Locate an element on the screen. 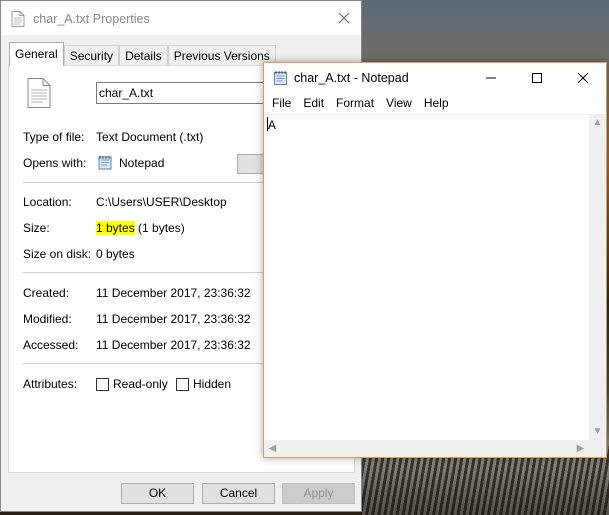 Image resolution: width=609 pixels, height=515 pixels. properties-titlebar: char_A.txt Properties is located at coordinates (181, 18).